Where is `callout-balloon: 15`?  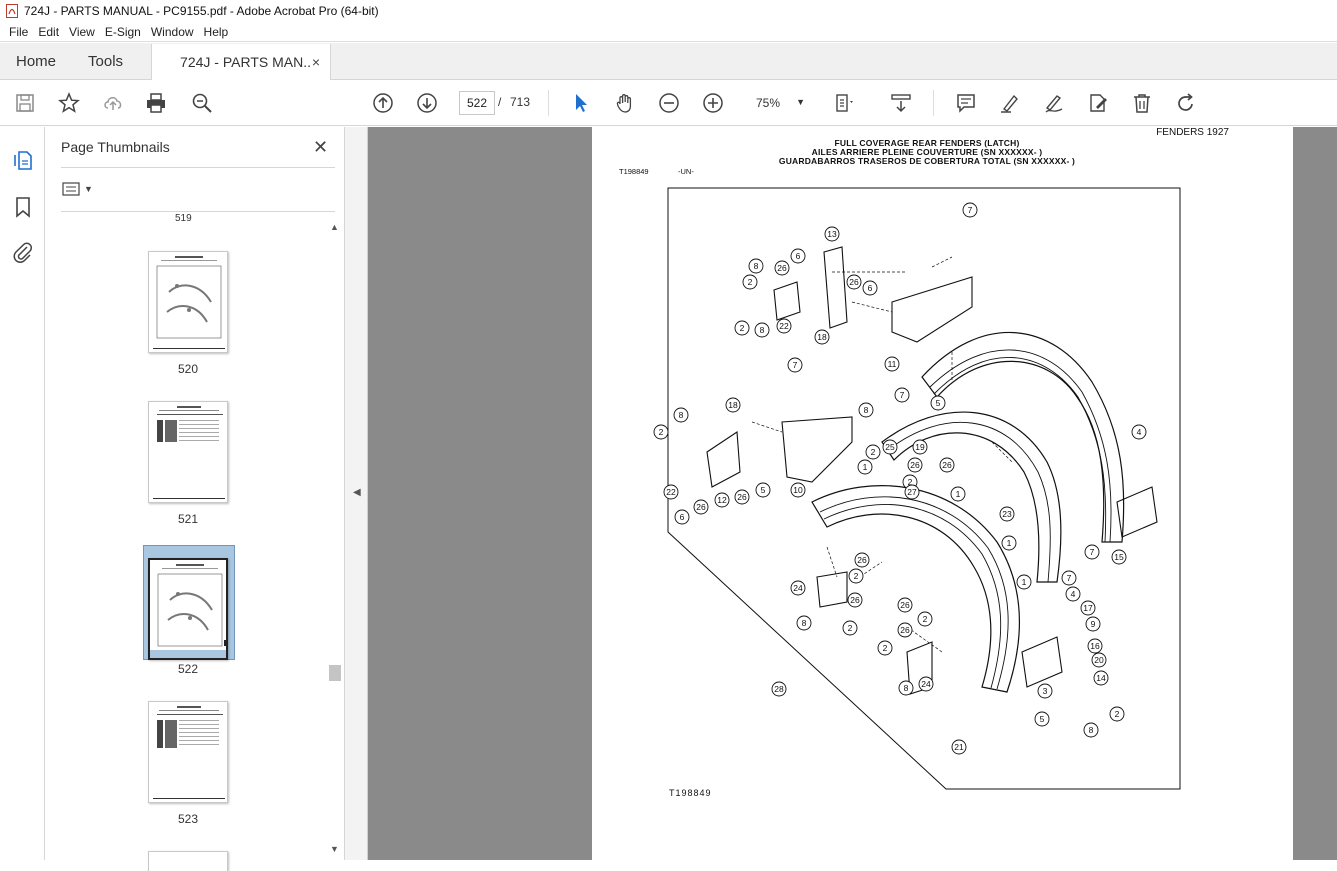
callout-balloon: 15 is located at coordinates (1119, 557).